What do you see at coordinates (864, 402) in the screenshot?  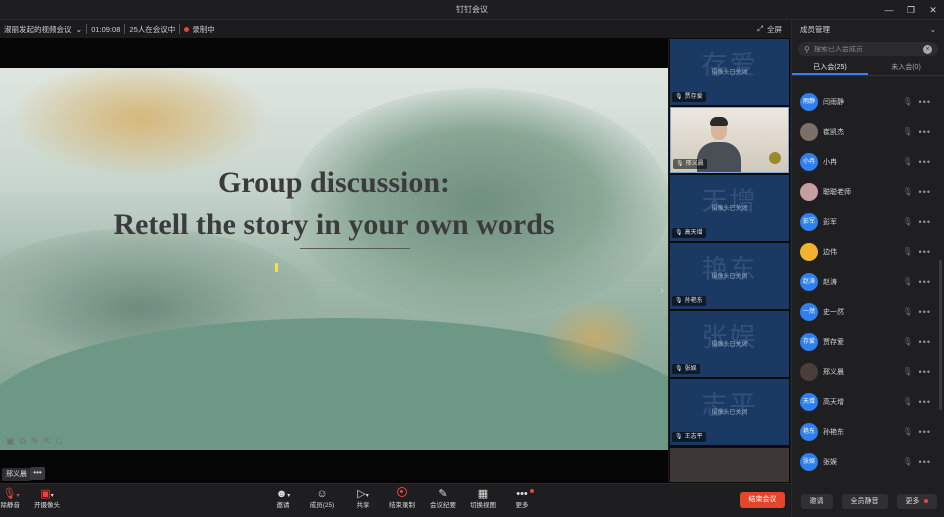 I see `participant-row: 天增 高天增 🎙 •••` at bounding box center [864, 402].